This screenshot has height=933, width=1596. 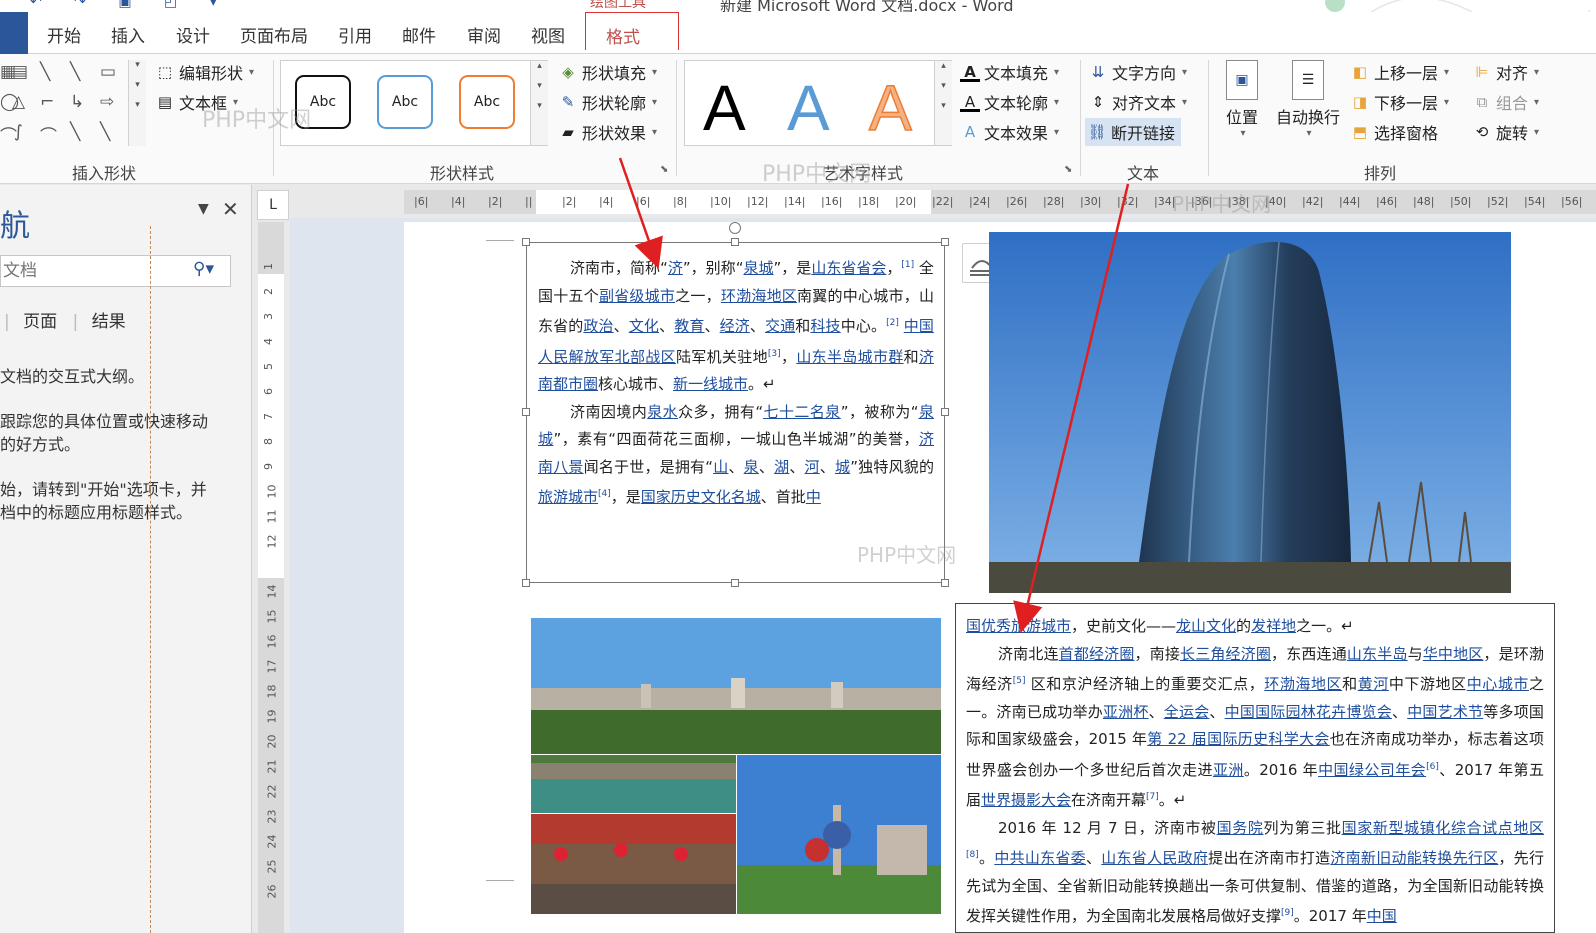 I want to click on wrap-text-button: ☰ 自动换行 ▾, so click(x=1308, y=99).